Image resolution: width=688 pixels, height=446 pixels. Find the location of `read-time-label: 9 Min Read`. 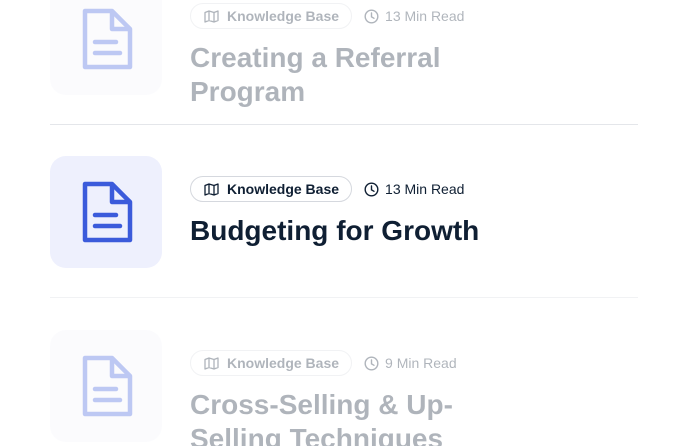

read-time-label: 9 Min Read is located at coordinates (421, 363).